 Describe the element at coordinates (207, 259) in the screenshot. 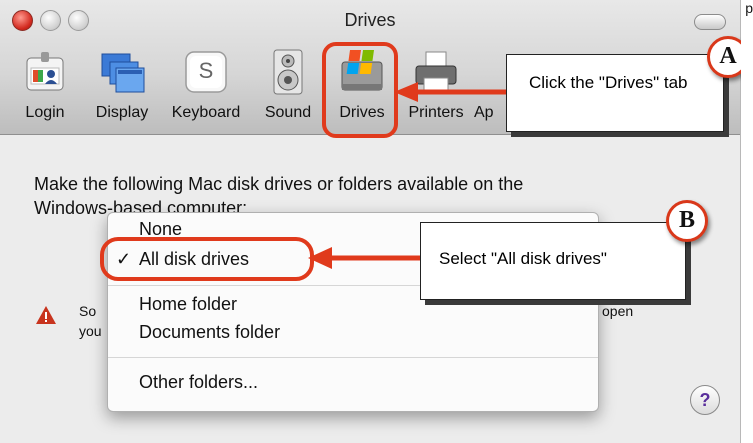

I see `all-disk-drives-highlight` at that location.